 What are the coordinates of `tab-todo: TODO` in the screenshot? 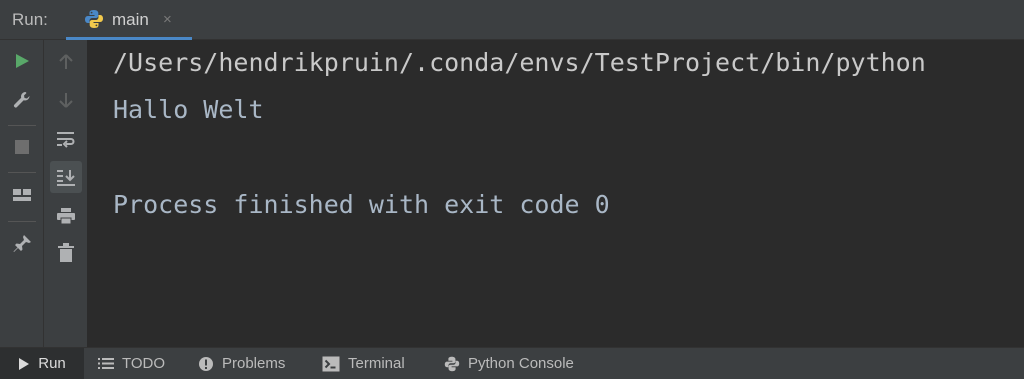 It's located at (131, 363).